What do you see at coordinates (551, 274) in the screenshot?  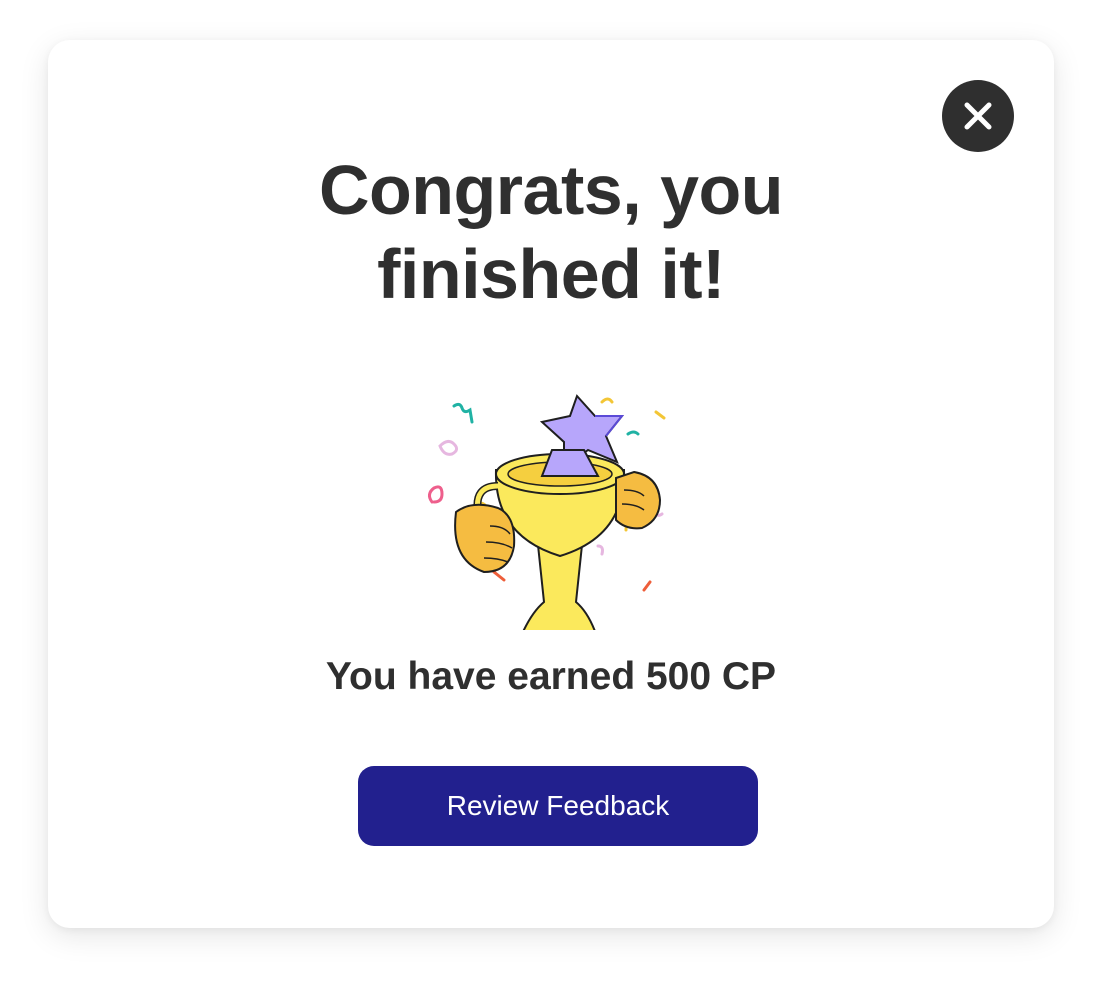 I see `modal-title-line-2: finished it!` at bounding box center [551, 274].